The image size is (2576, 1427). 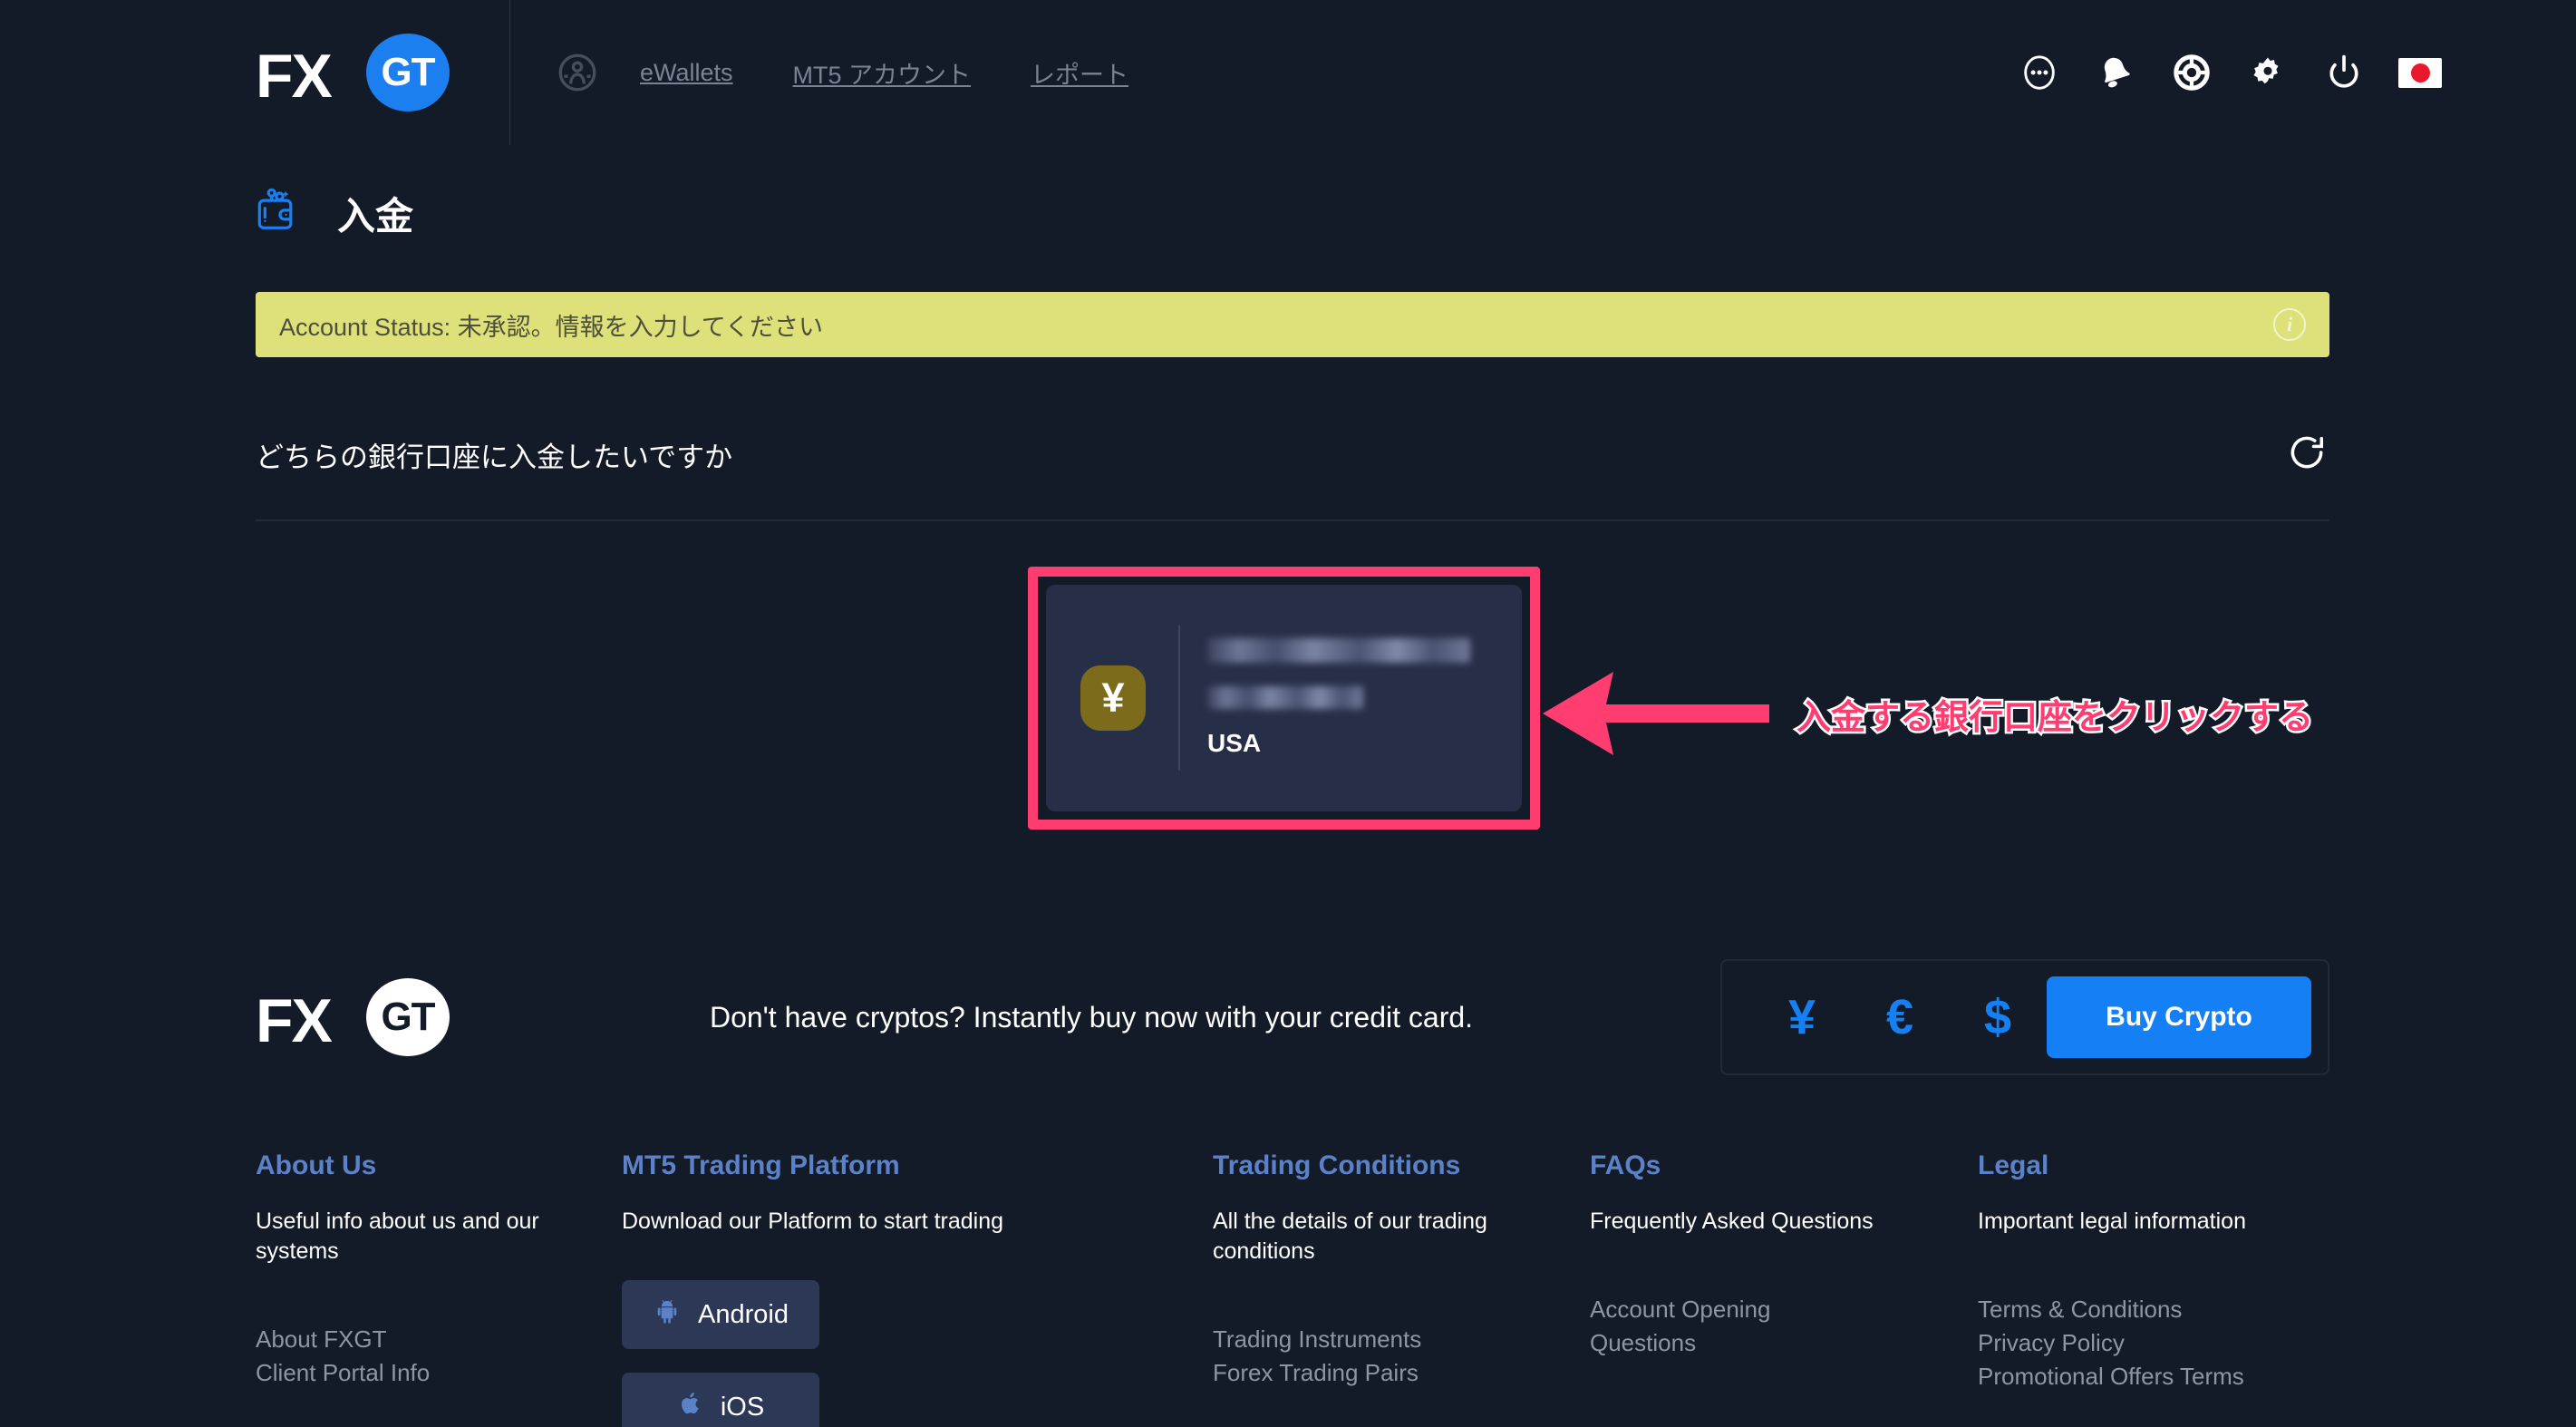 I want to click on bank-account-card: ¥ USA, so click(x=1284, y=698).